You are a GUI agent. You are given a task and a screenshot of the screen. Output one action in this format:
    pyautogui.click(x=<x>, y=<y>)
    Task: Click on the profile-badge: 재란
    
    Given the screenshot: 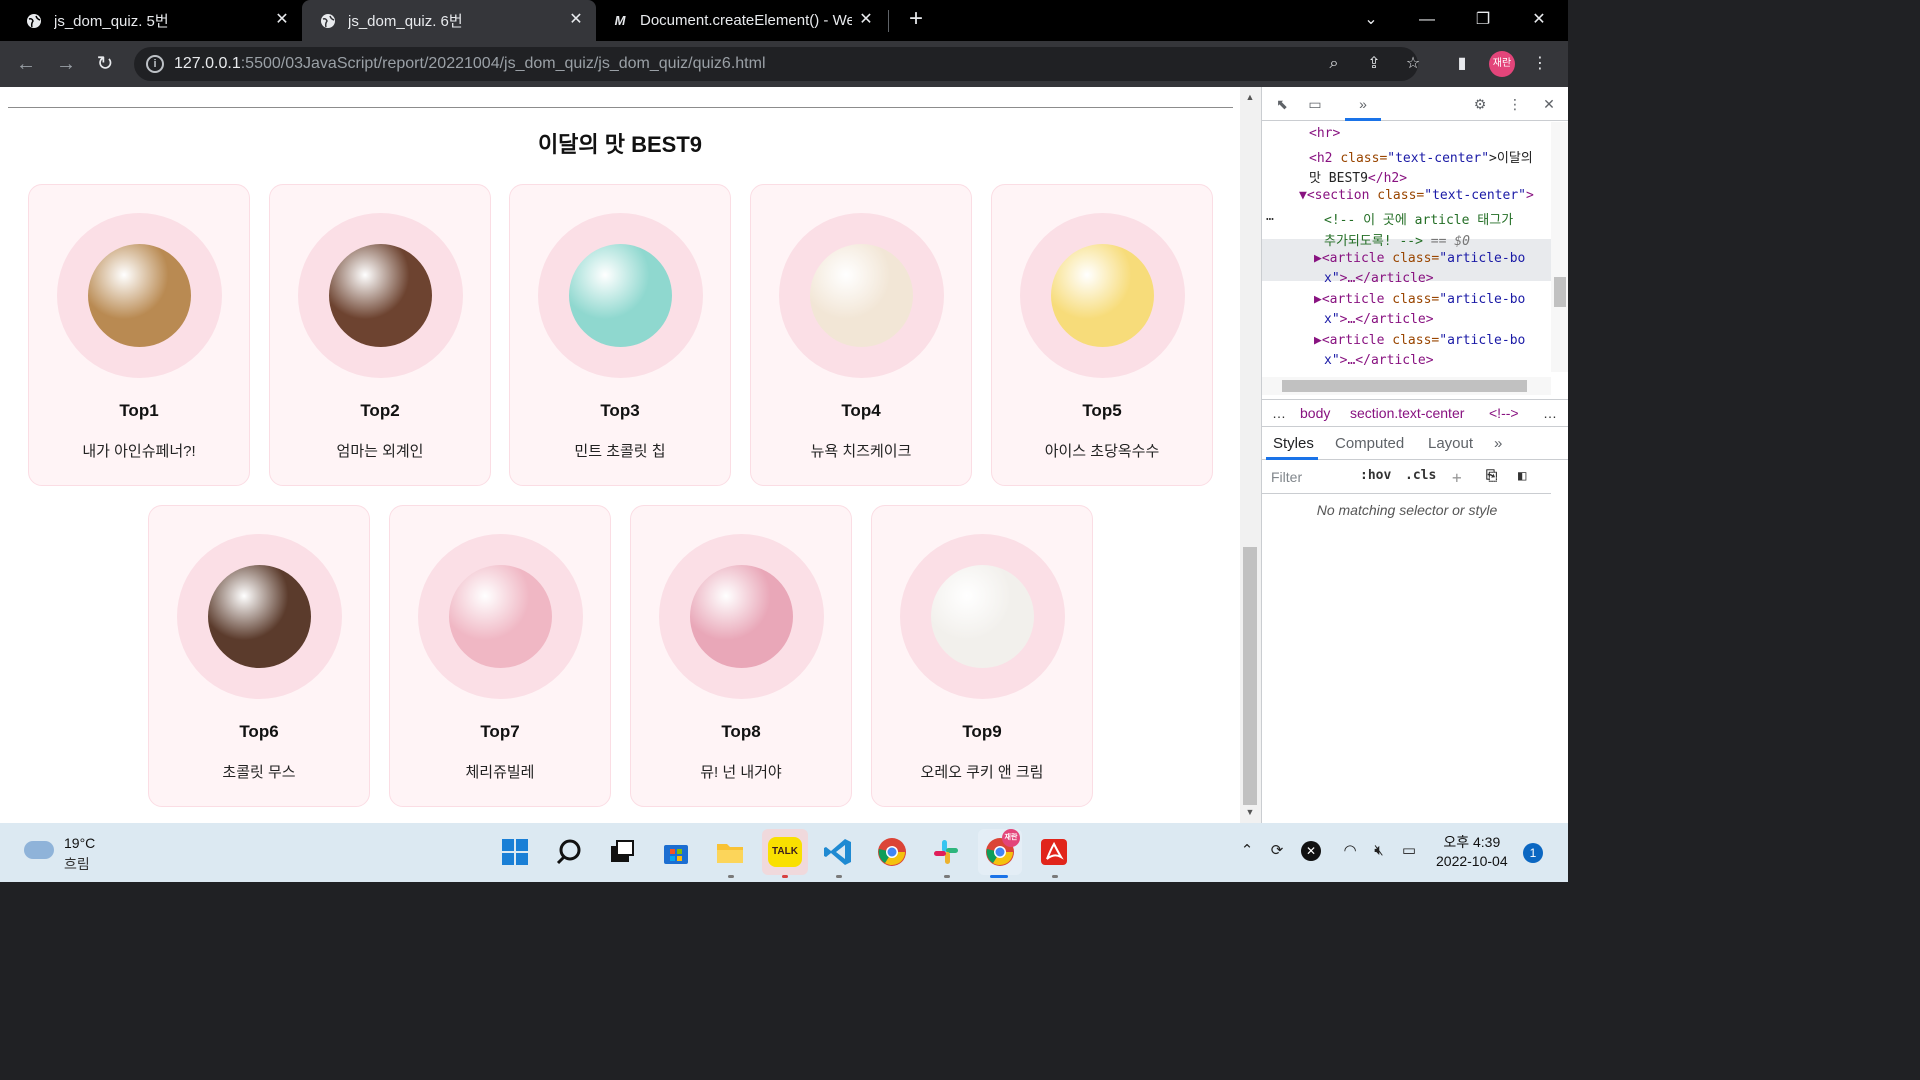 What is the action you would take?
    pyautogui.click(x=1011, y=838)
    